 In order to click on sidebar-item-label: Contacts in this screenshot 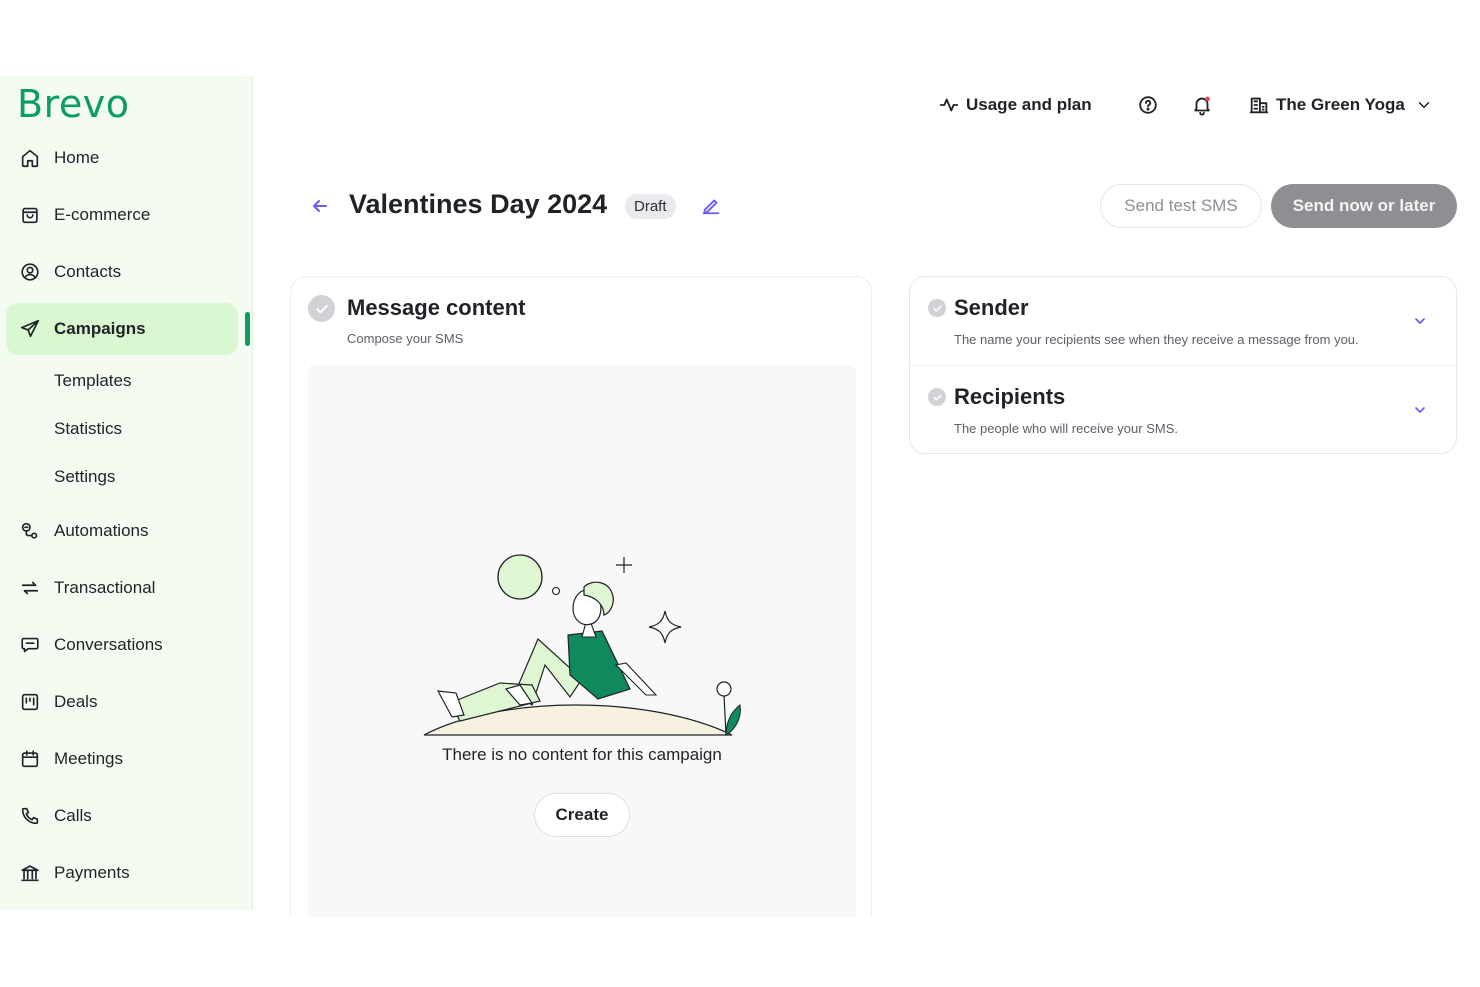, I will do `click(88, 271)`.